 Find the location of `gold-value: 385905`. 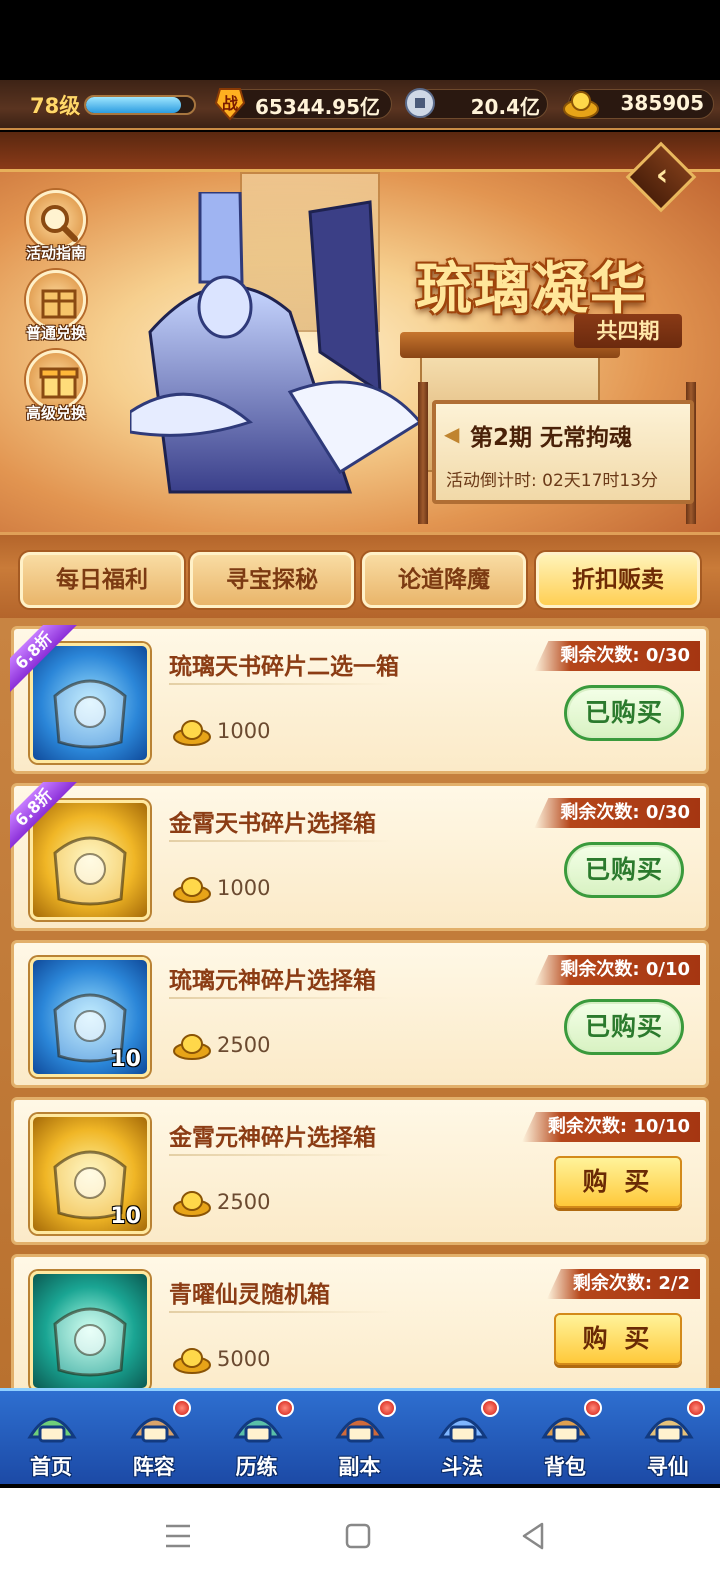

gold-value: 385905 is located at coordinates (662, 103).